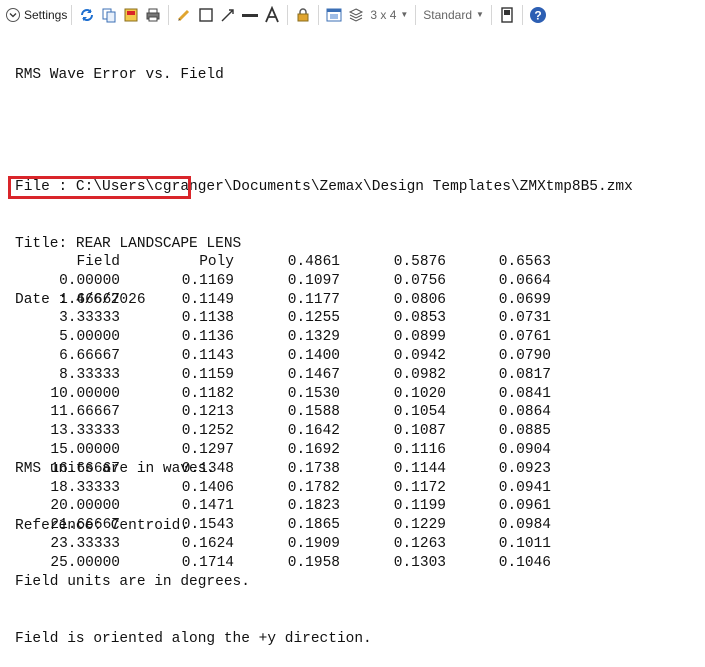 The width and height of the screenshot is (705, 667). I want to click on table-cell: 23.33333, so click(85, 543).